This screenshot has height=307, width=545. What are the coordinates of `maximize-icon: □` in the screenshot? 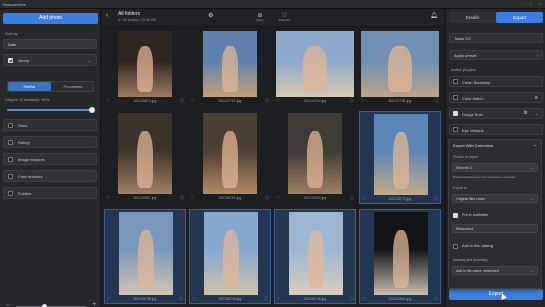 It's located at (530, 4).